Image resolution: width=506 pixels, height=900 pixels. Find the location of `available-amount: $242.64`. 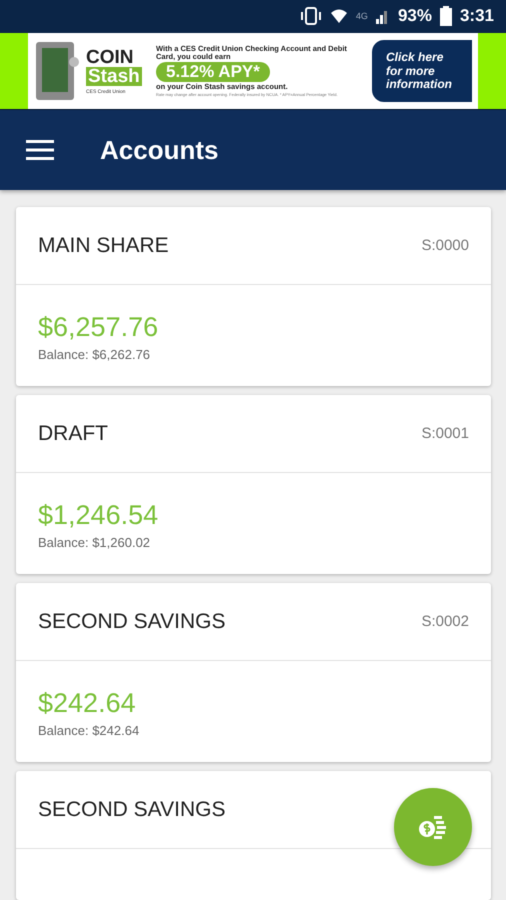

available-amount: $242.64 is located at coordinates (87, 703).